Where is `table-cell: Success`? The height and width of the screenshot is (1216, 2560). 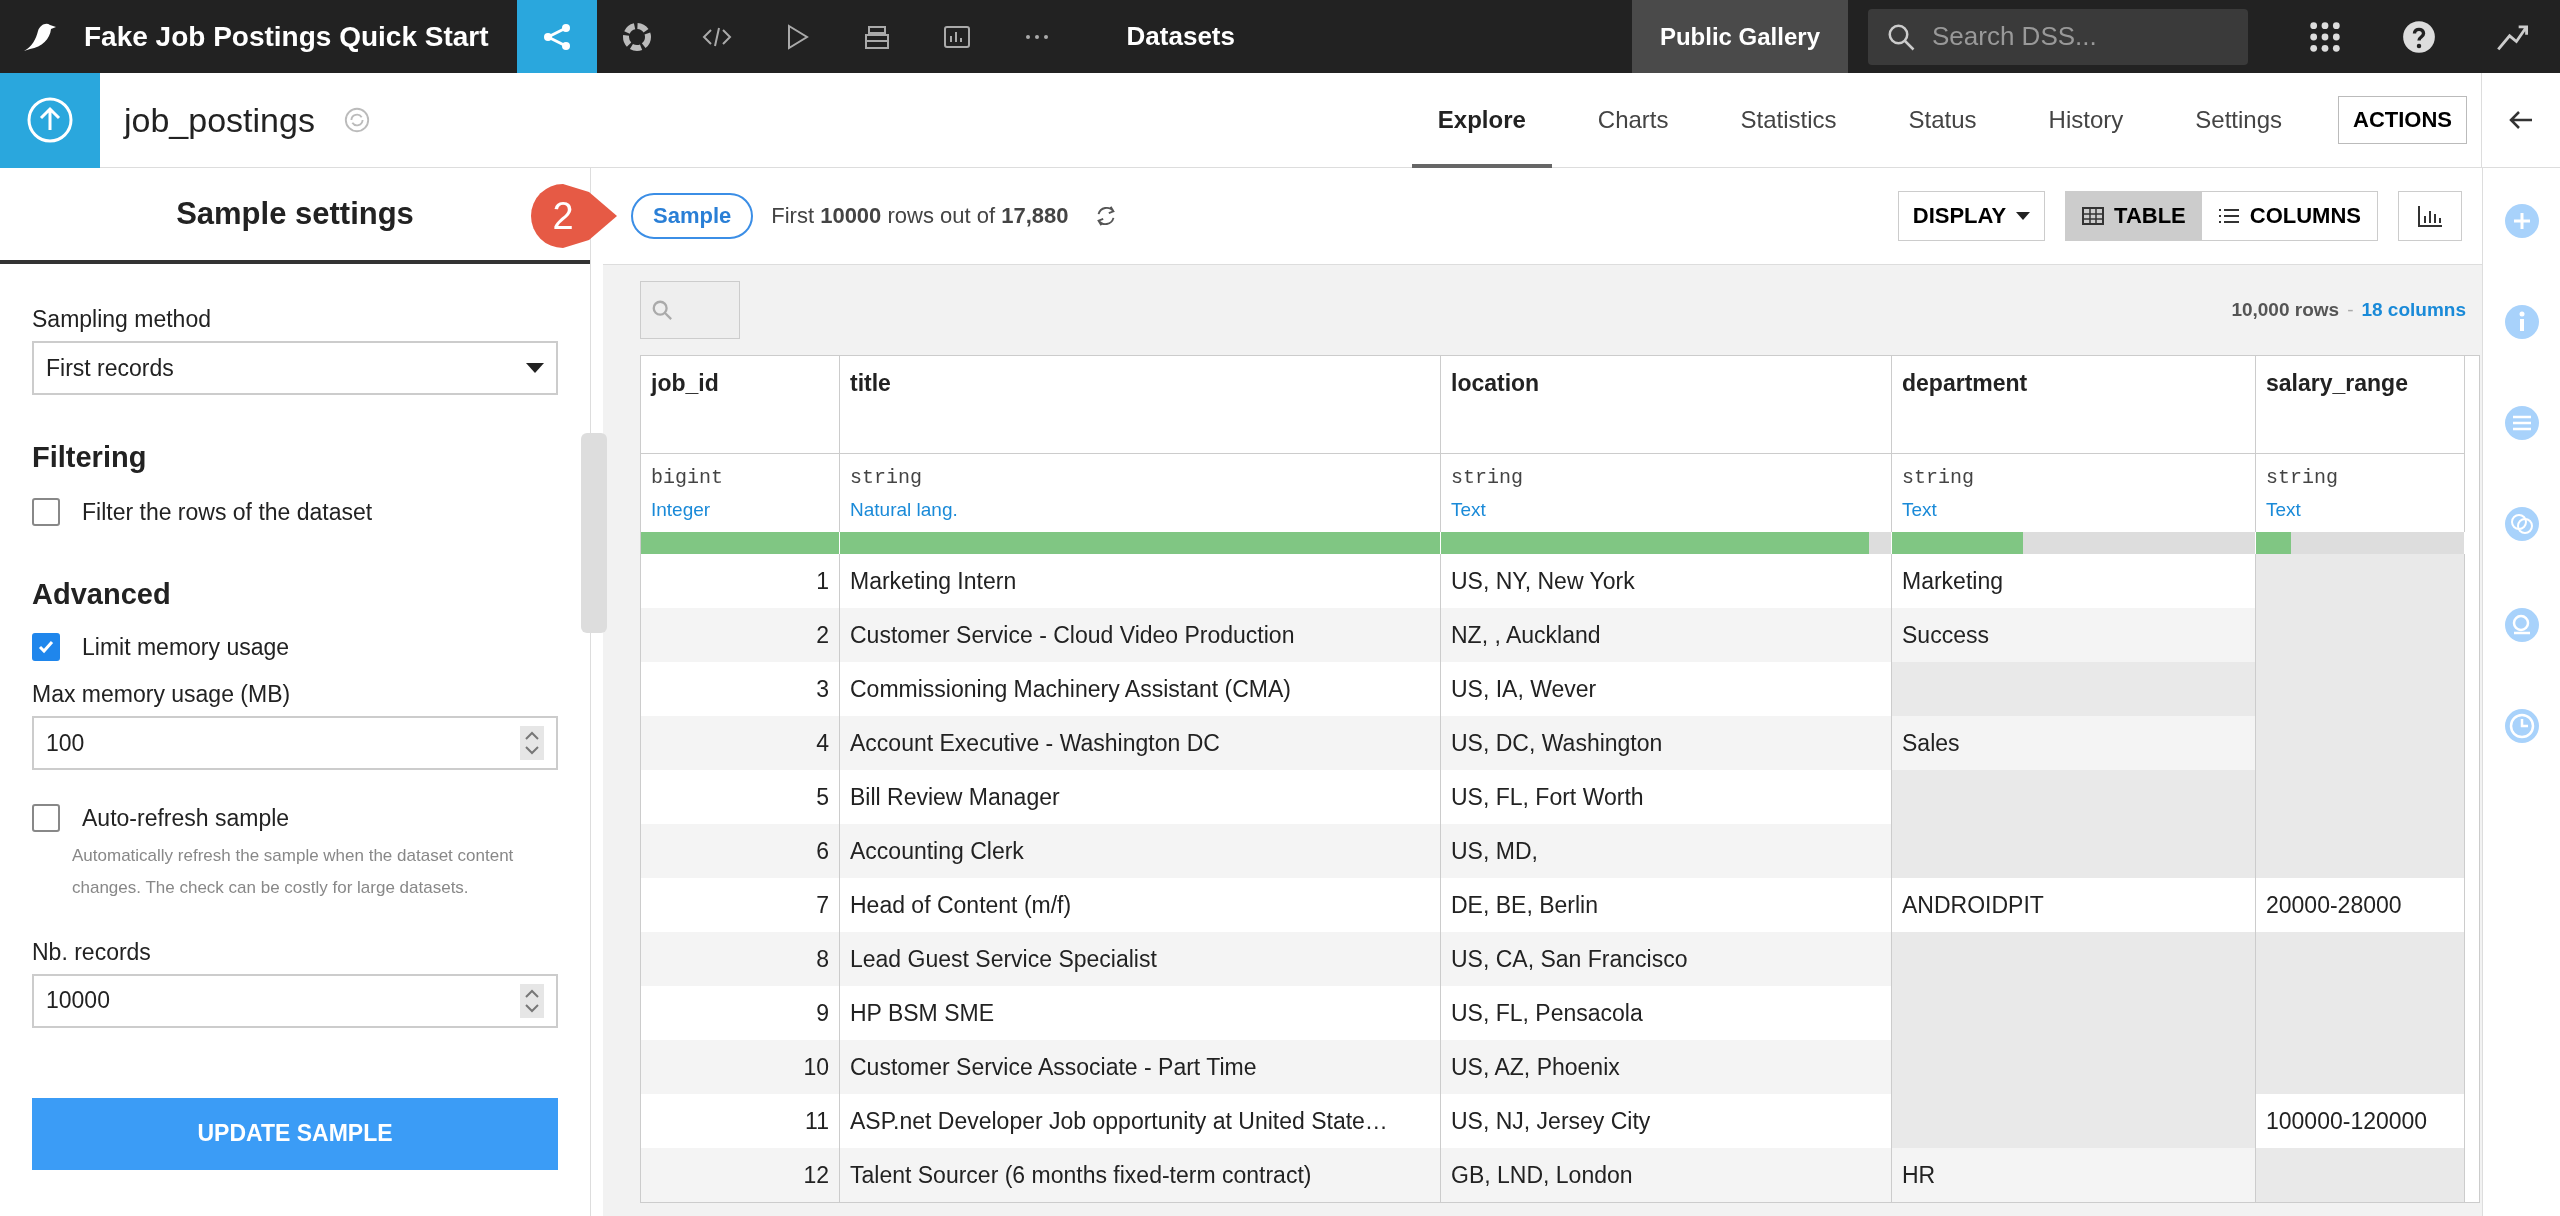 table-cell: Success is located at coordinates (2074, 635).